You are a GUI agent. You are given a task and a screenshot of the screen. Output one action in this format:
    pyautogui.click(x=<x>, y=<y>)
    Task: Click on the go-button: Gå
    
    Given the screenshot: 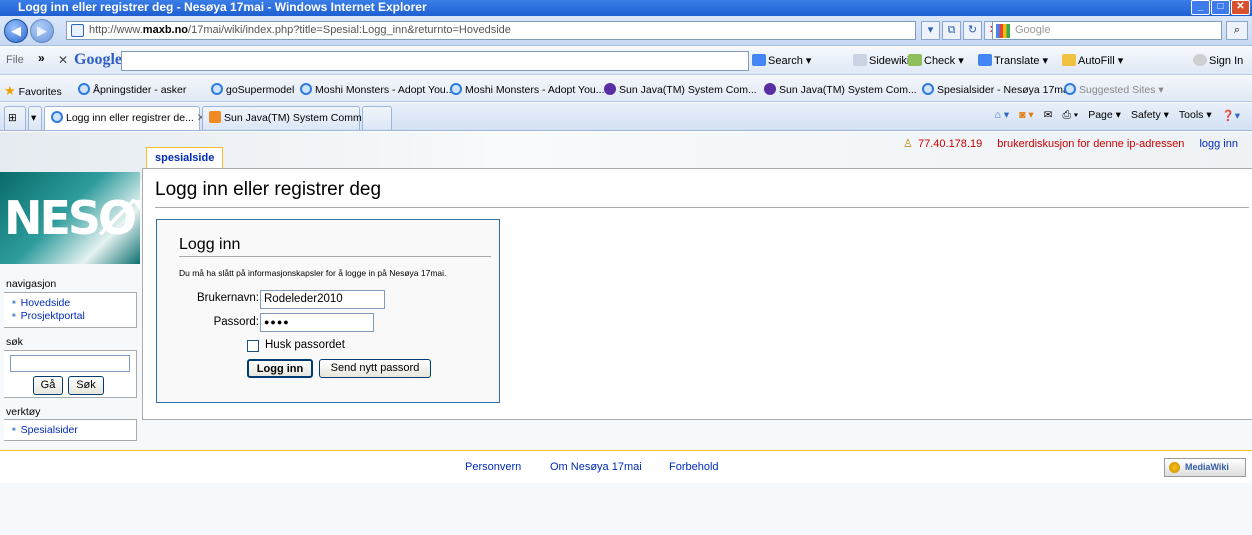 What is the action you would take?
    pyautogui.click(x=48, y=385)
    